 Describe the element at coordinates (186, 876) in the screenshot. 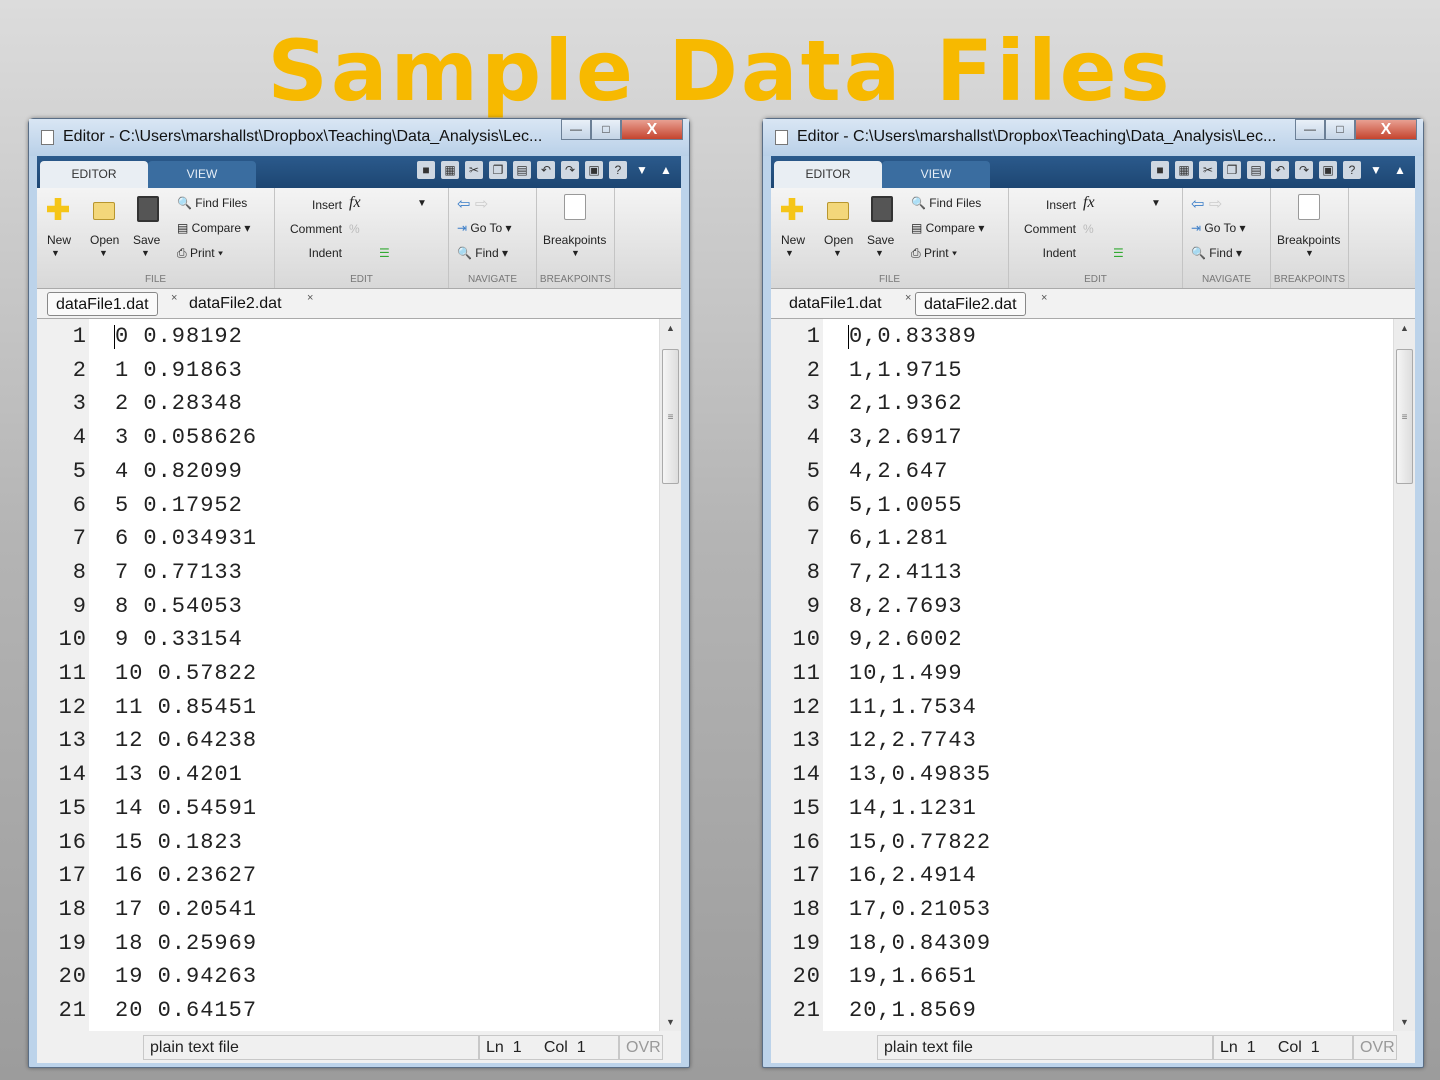

I see `line-text: 16 0.23627` at that location.